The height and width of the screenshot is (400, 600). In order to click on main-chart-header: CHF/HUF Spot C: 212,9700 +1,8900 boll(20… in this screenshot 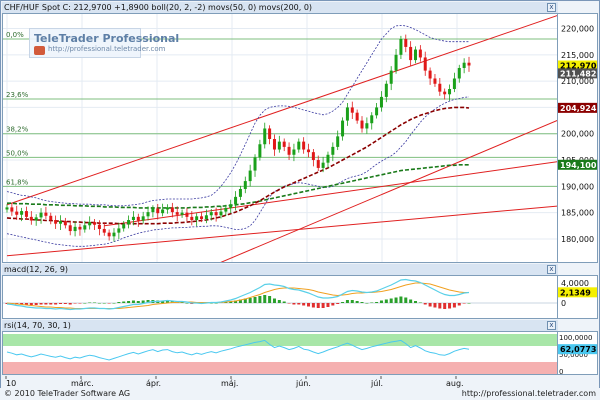, I will do `click(280, 7)`.